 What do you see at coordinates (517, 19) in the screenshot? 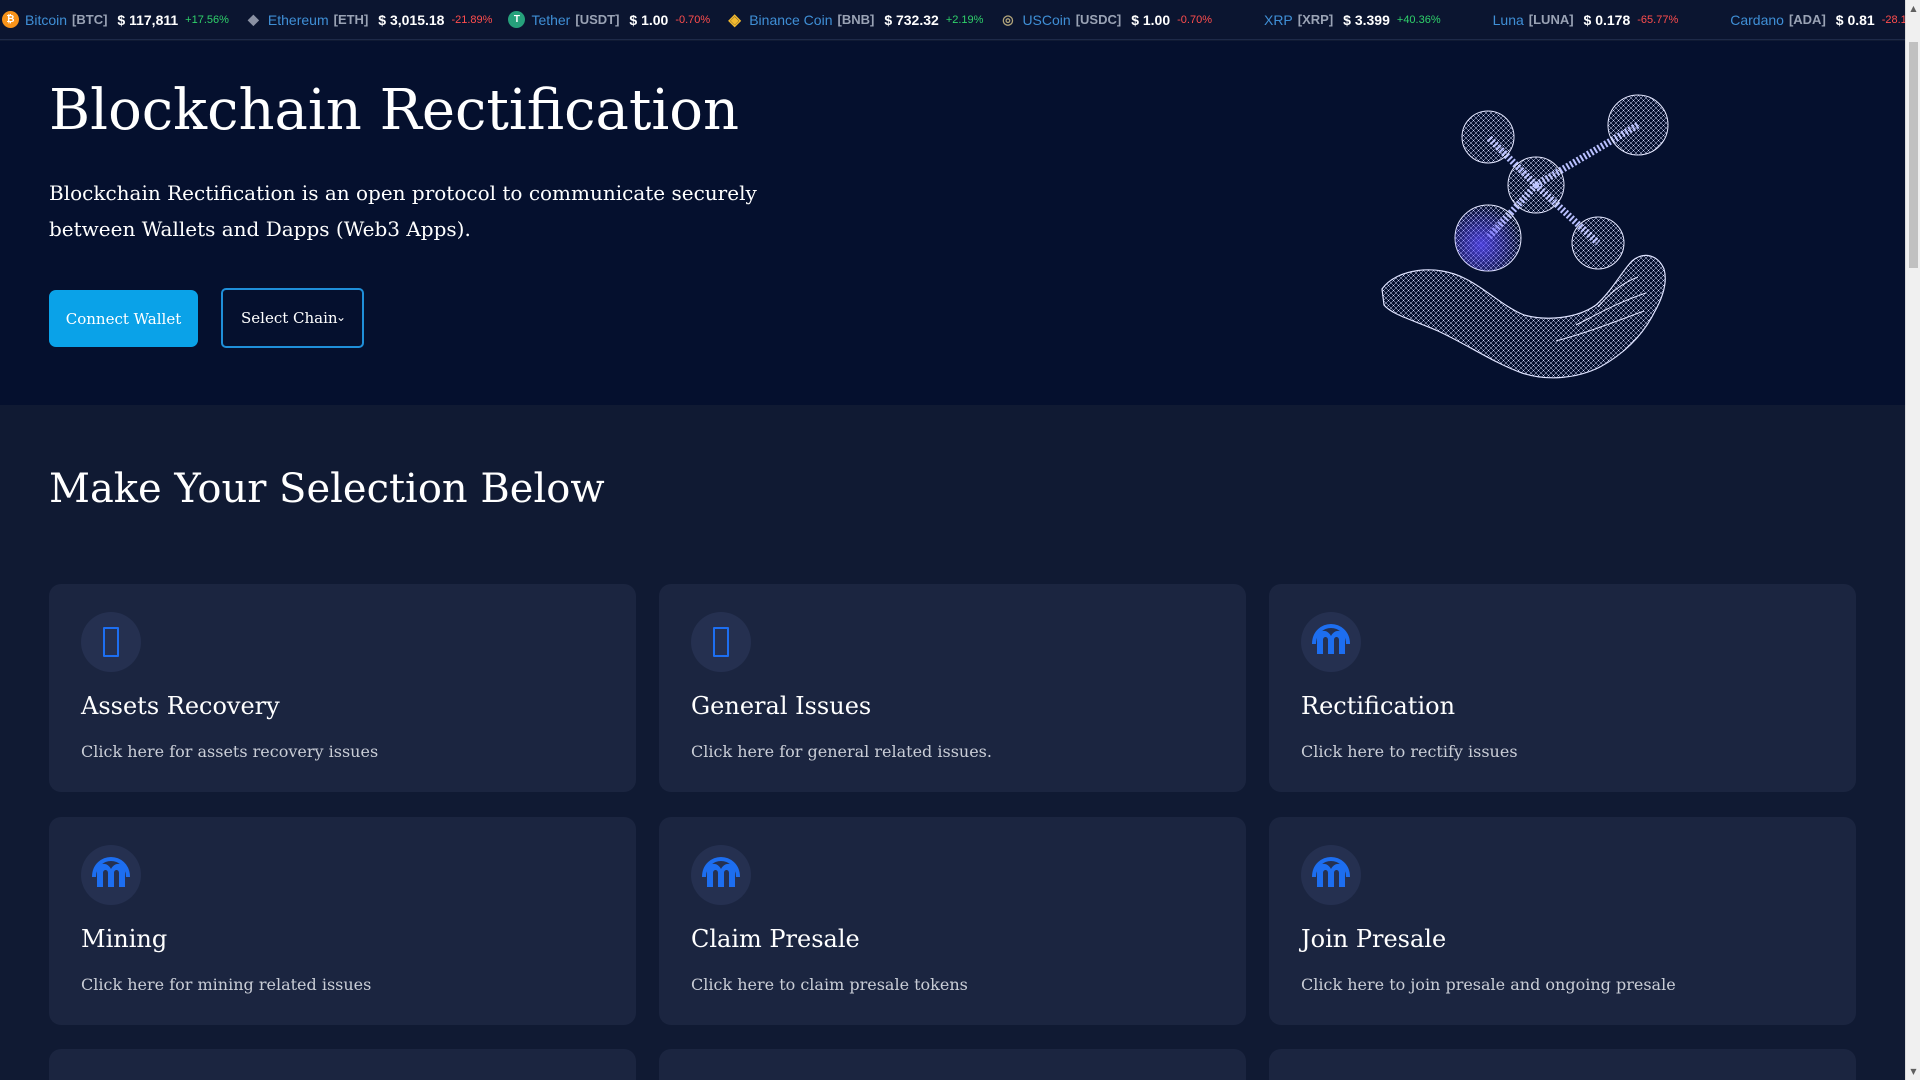
I see `tether-icon: T` at bounding box center [517, 19].